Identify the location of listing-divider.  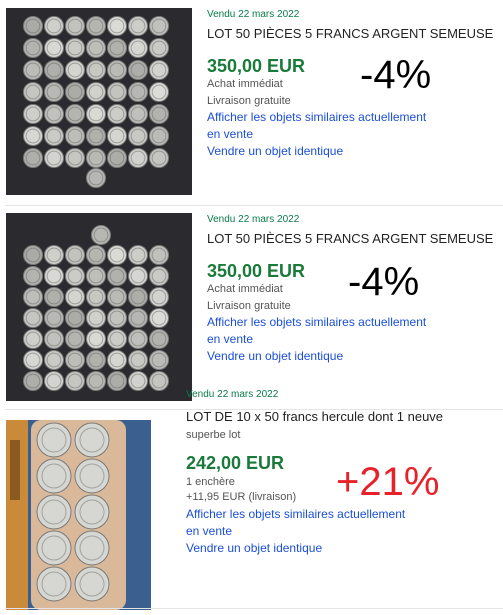
(254, 608).